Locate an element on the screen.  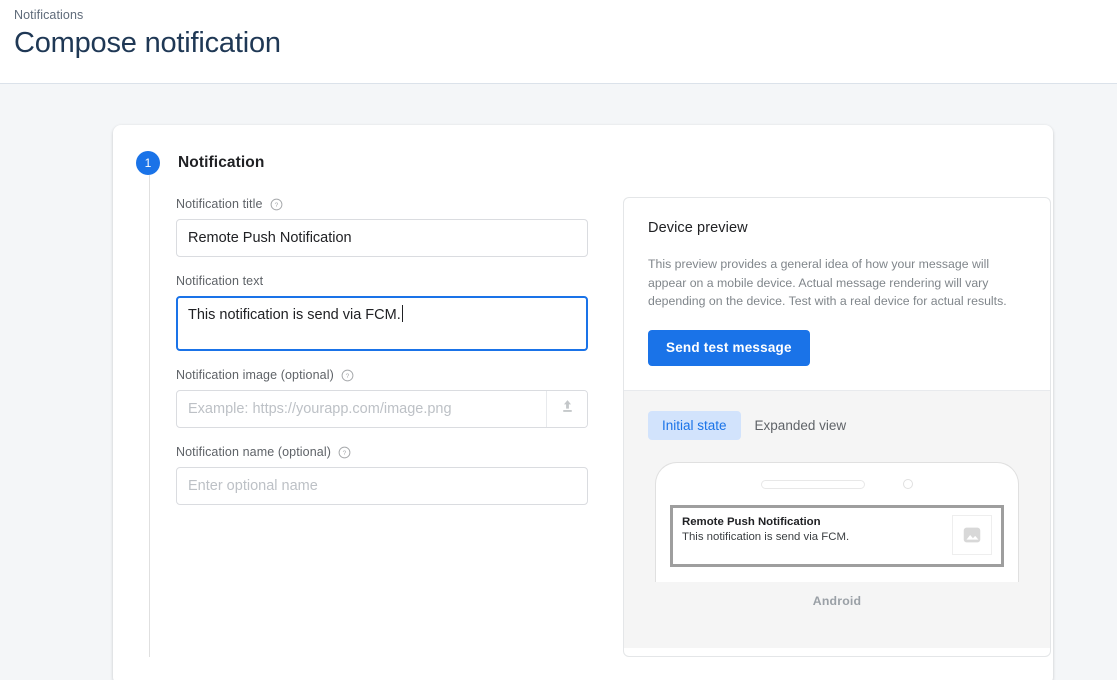
phone-camera-icon is located at coordinates (908, 484).